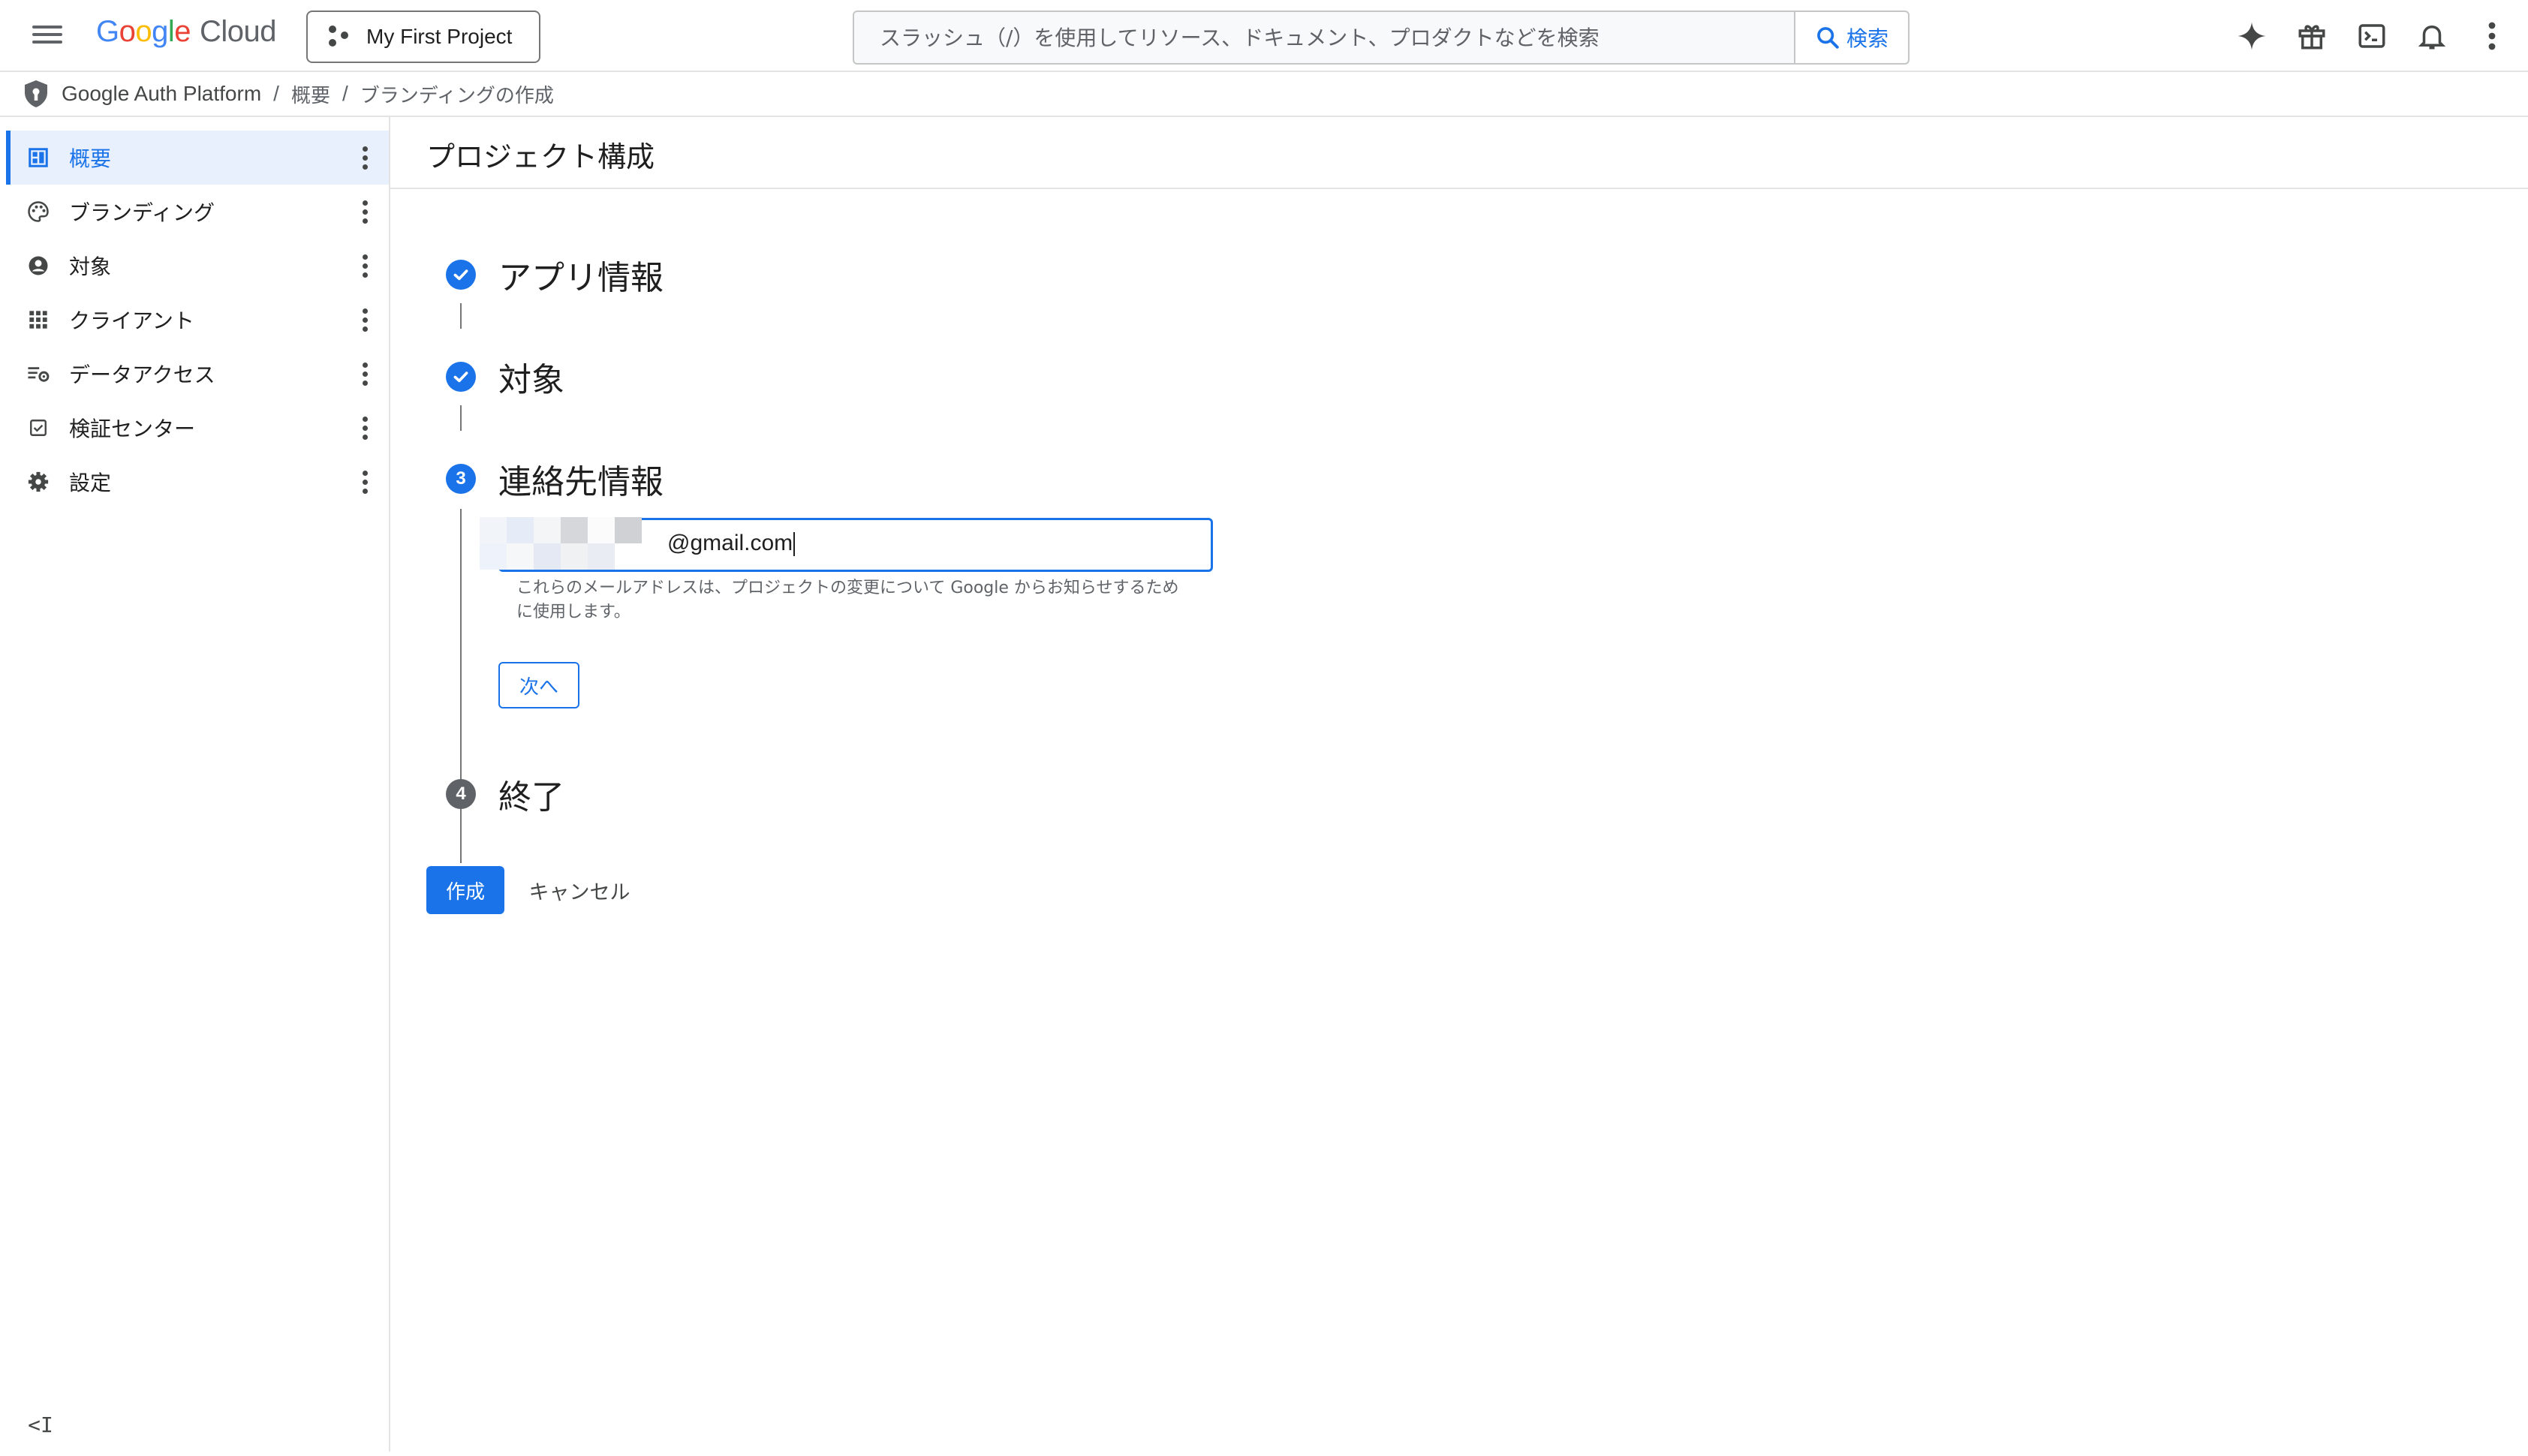  Describe the element at coordinates (531, 377) in the screenshot. I see `step-title-audience: 対象` at that location.